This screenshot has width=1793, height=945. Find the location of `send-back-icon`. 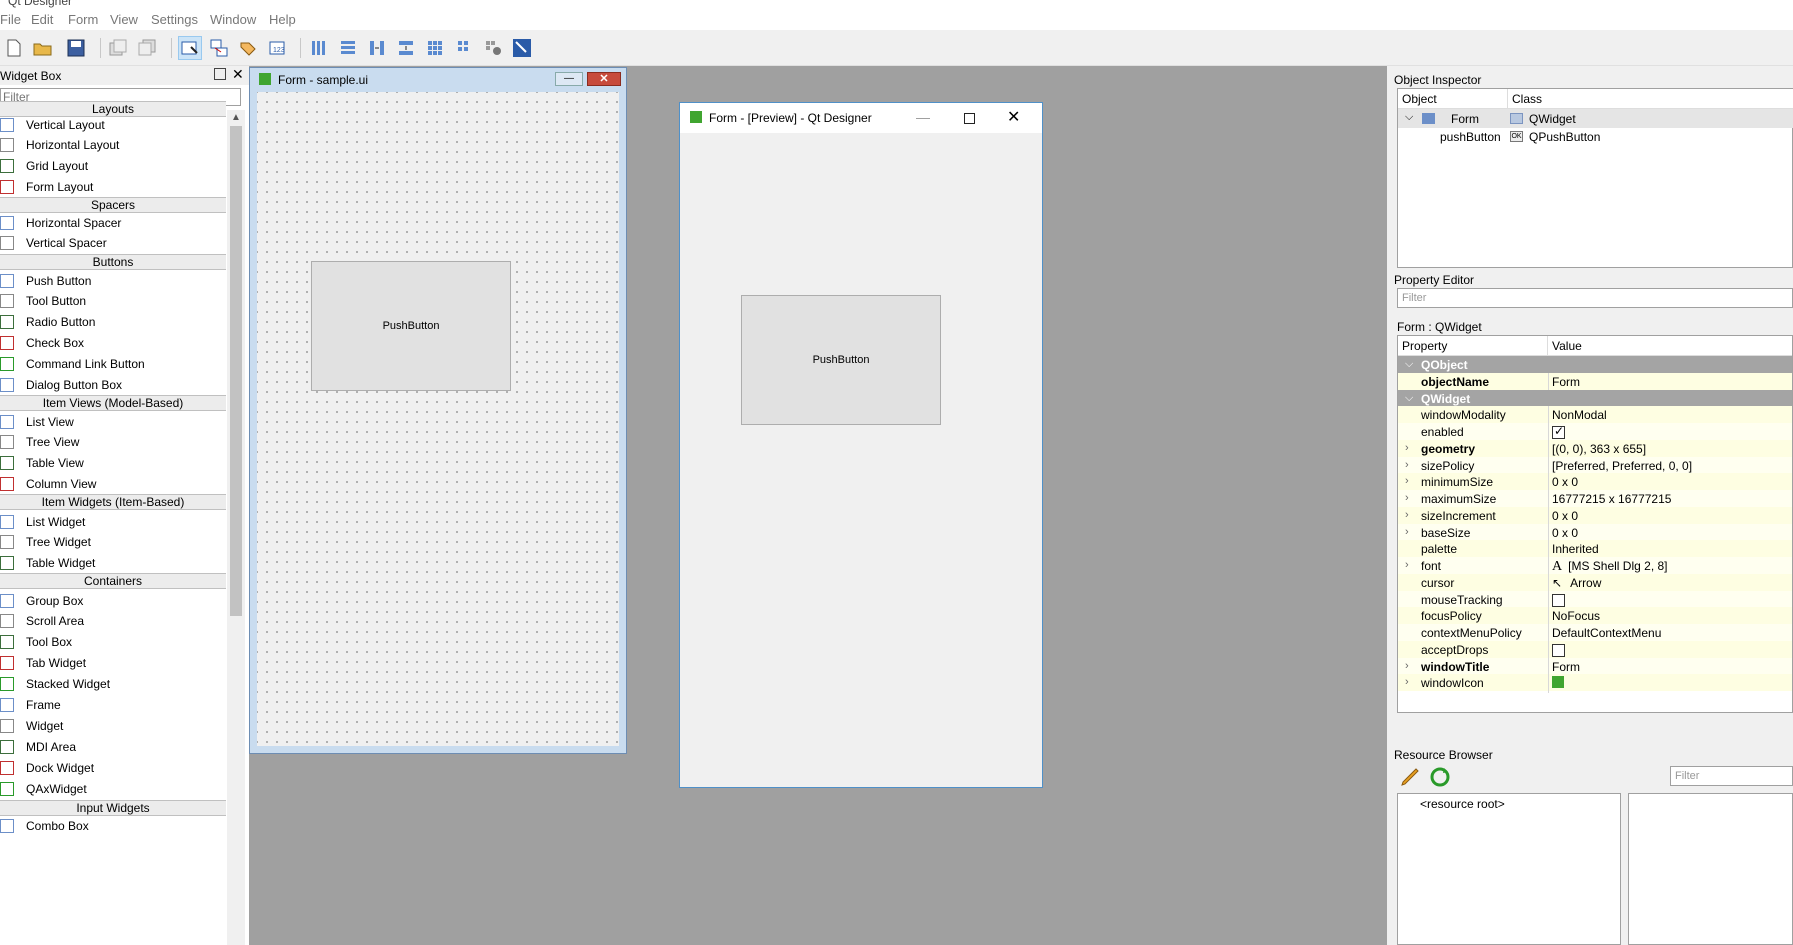

send-back-icon is located at coordinates (118, 48).